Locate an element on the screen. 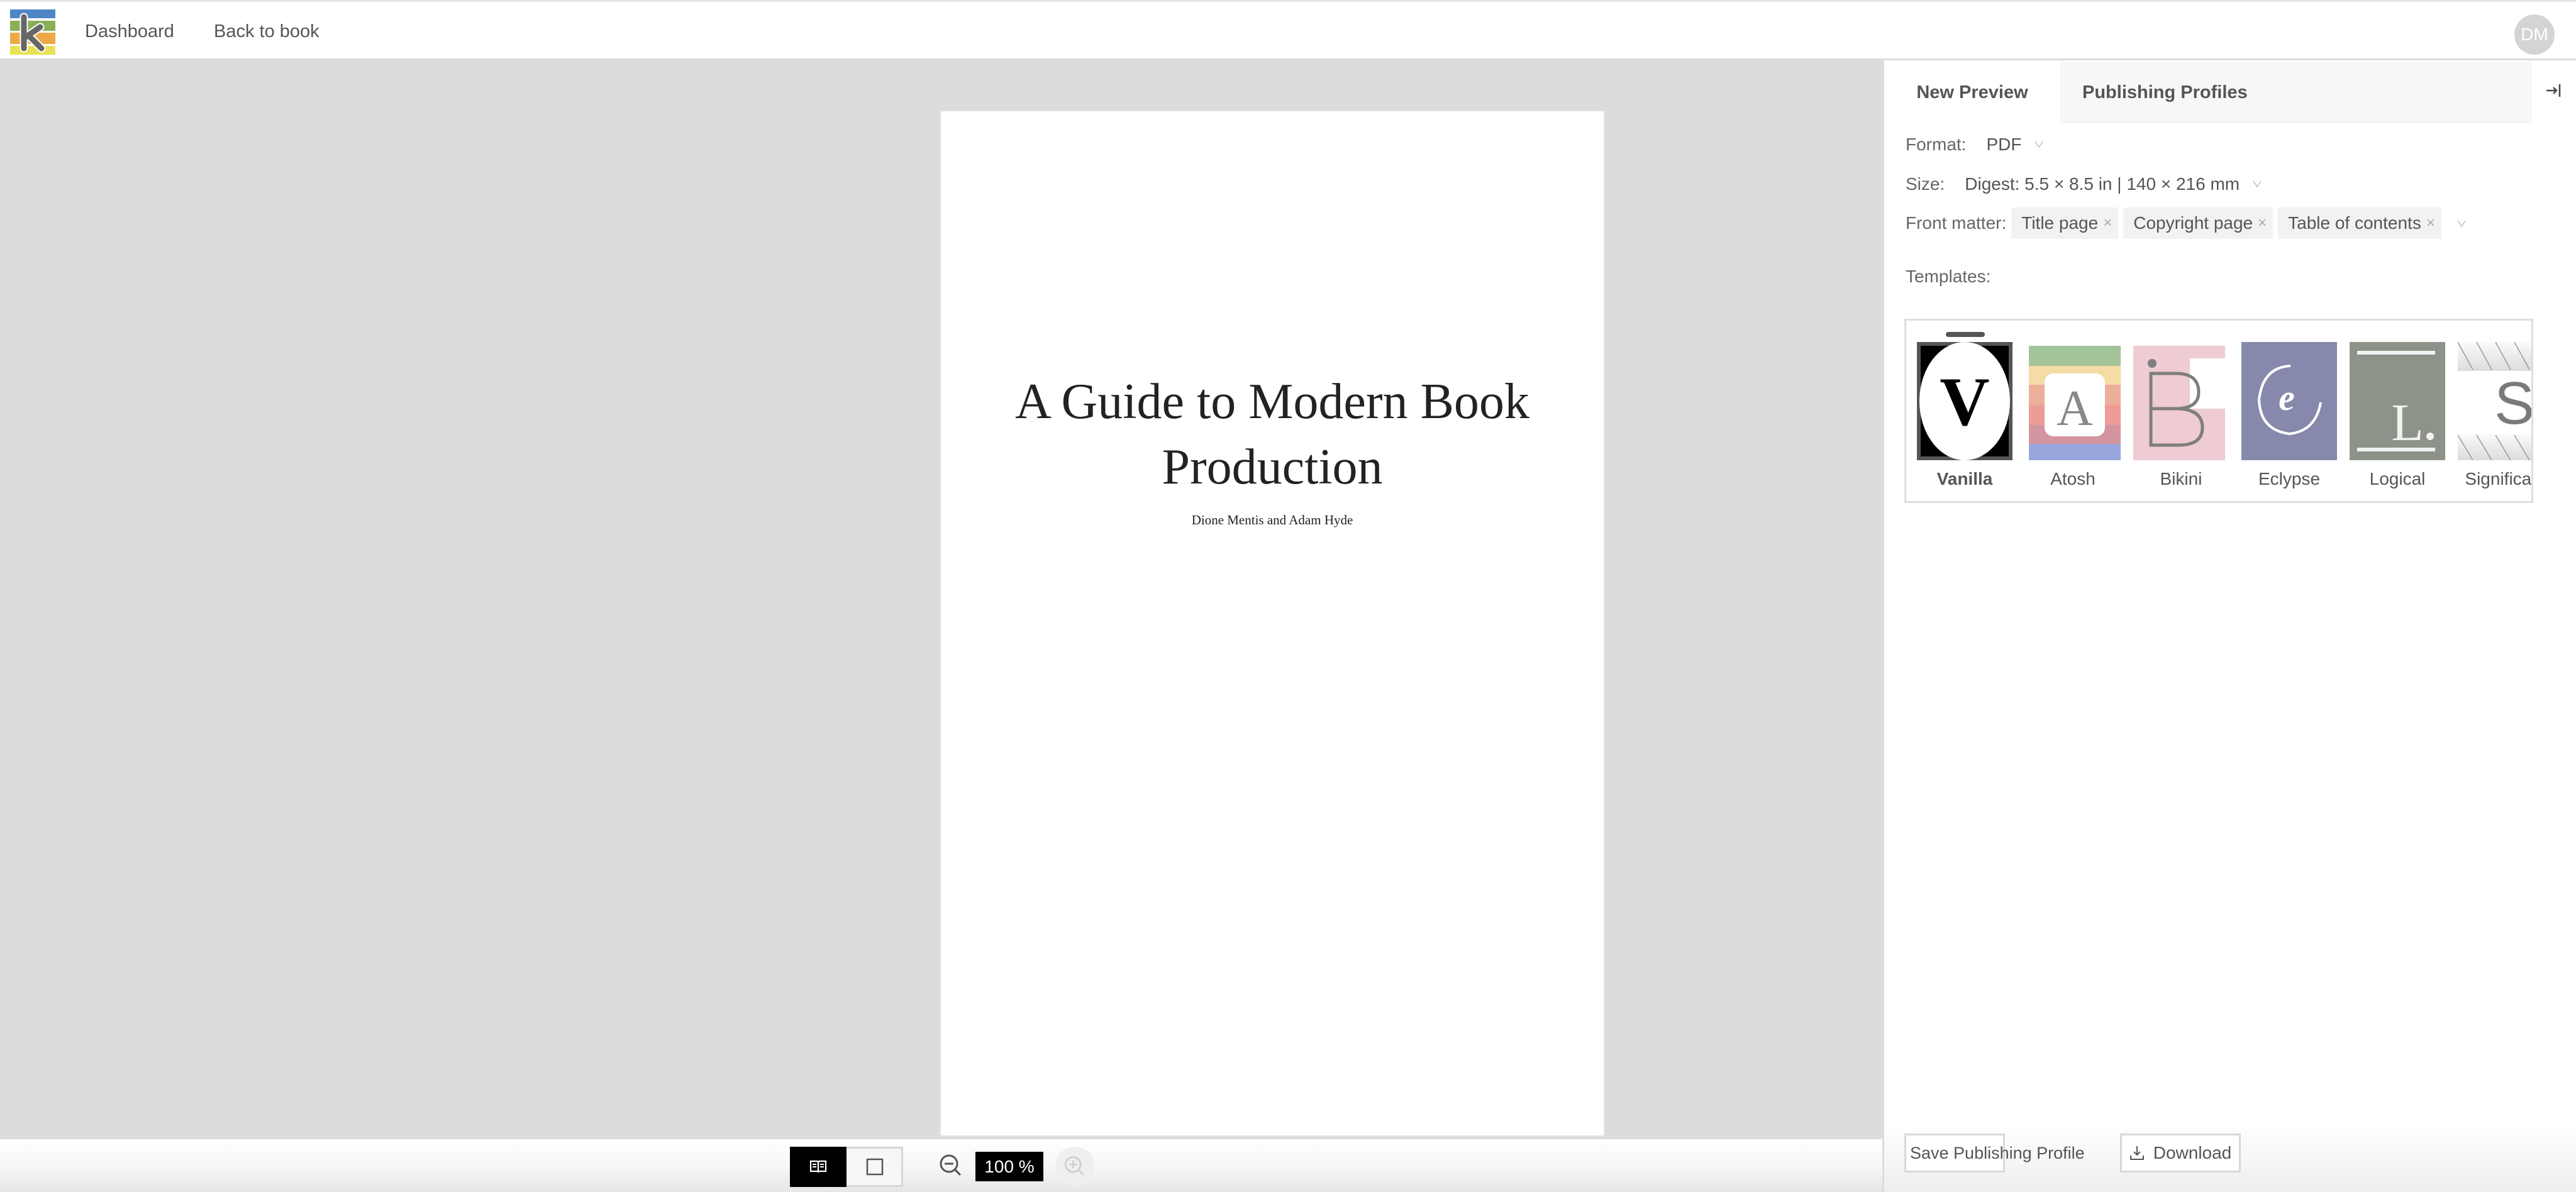  sidebar-tabs: New Preview Publishing Profiles is located at coordinates (2208, 92).